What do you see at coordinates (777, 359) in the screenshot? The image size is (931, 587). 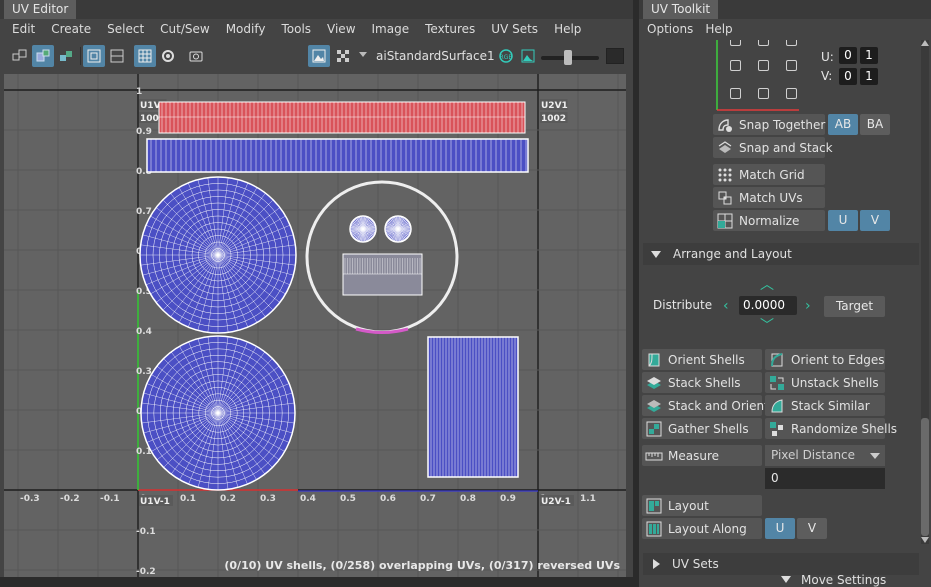 I see `orient-to-edges-icon` at bounding box center [777, 359].